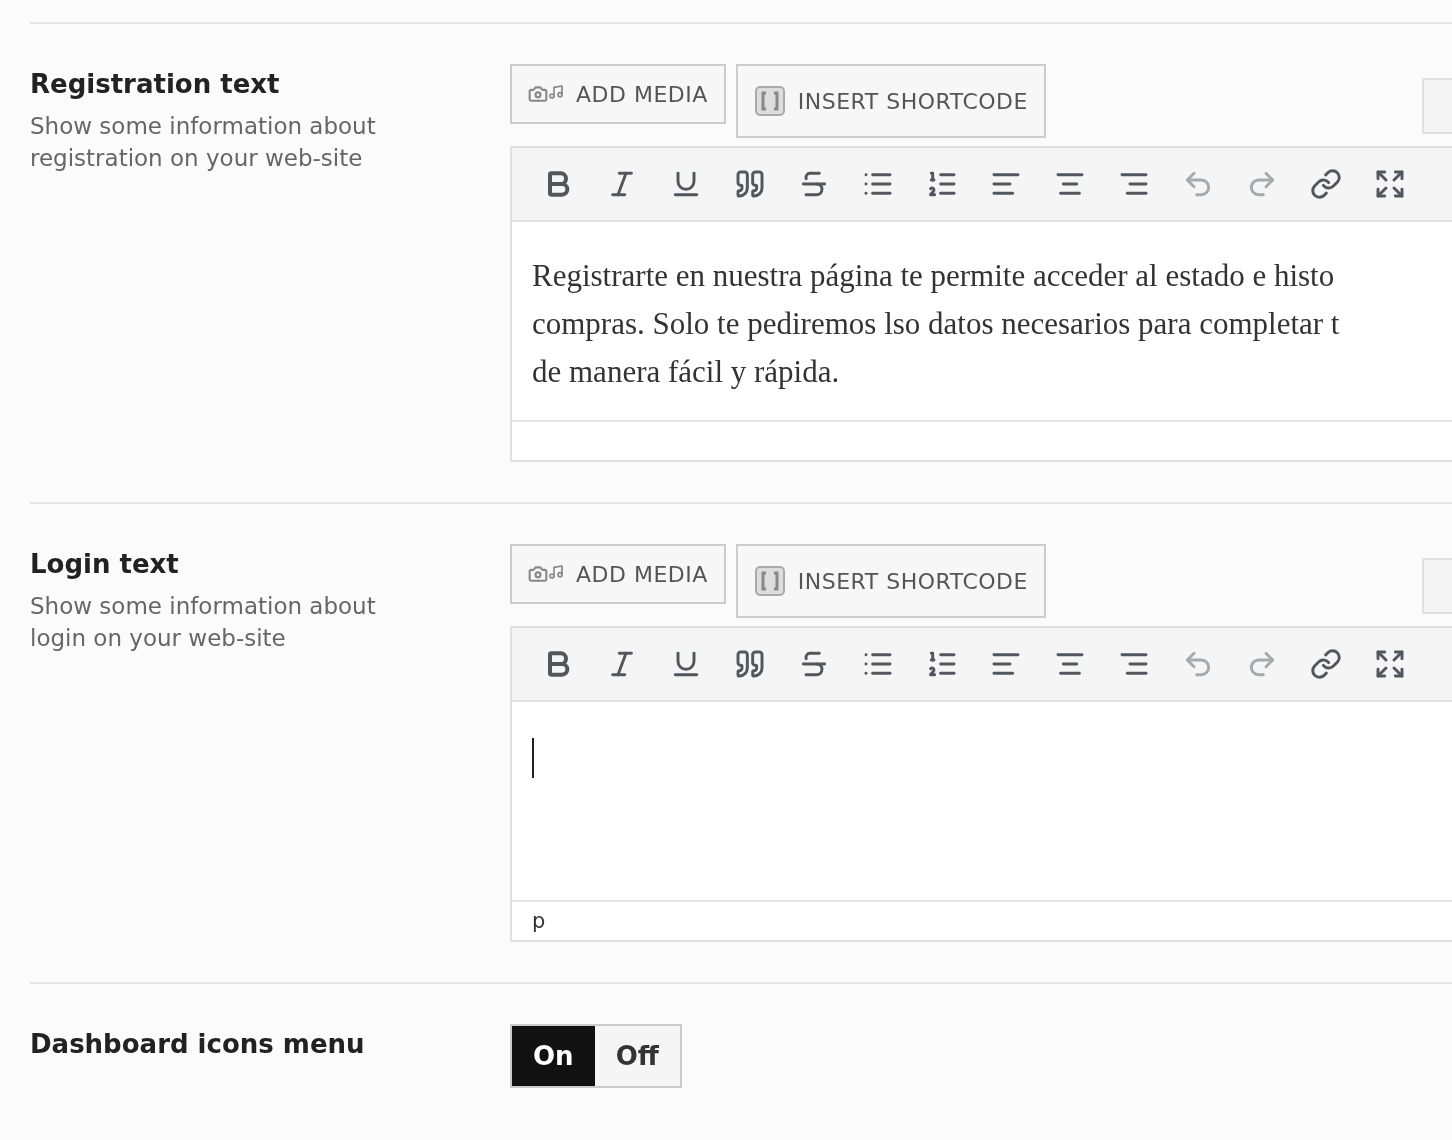 This screenshot has width=1452, height=1140. Describe the element at coordinates (203, 622) in the screenshot. I see `setting-description: Show some information about login on your web-site` at that location.